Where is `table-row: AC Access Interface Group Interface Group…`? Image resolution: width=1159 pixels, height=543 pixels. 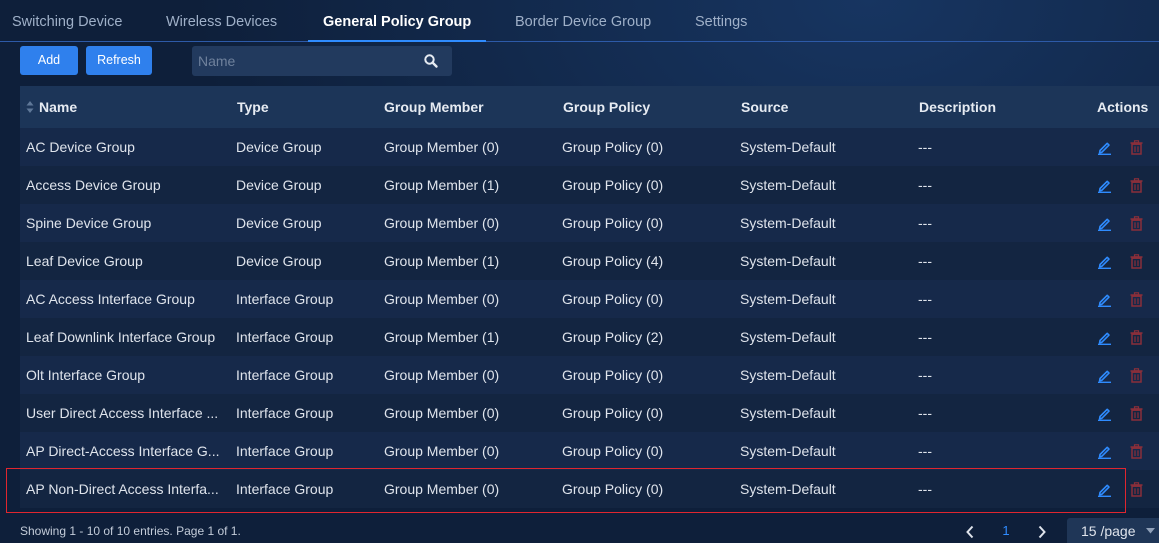
table-row: AC Access Interface Group Interface Group… is located at coordinates (589, 299).